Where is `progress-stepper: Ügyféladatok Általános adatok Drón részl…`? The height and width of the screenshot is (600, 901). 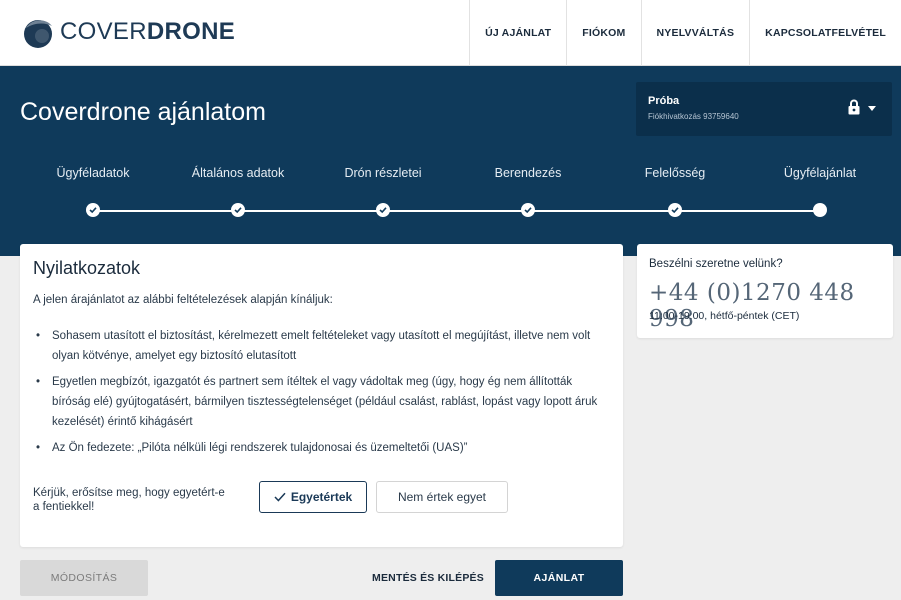 progress-stepper: Ügyféladatok Általános adatok Drón részl… is located at coordinates (450, 196).